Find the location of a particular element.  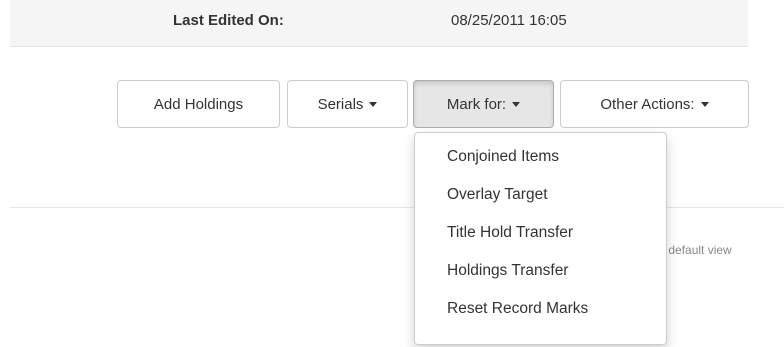

menu-item-overlay-target: Overlay Target is located at coordinates (540, 195).